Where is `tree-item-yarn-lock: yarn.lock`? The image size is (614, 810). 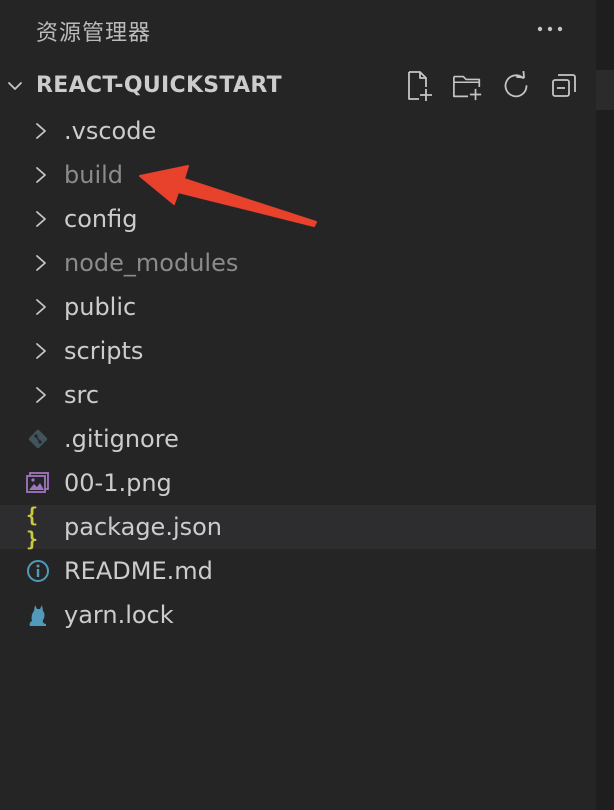
tree-item-yarn-lock: yarn.lock is located at coordinates (298, 615).